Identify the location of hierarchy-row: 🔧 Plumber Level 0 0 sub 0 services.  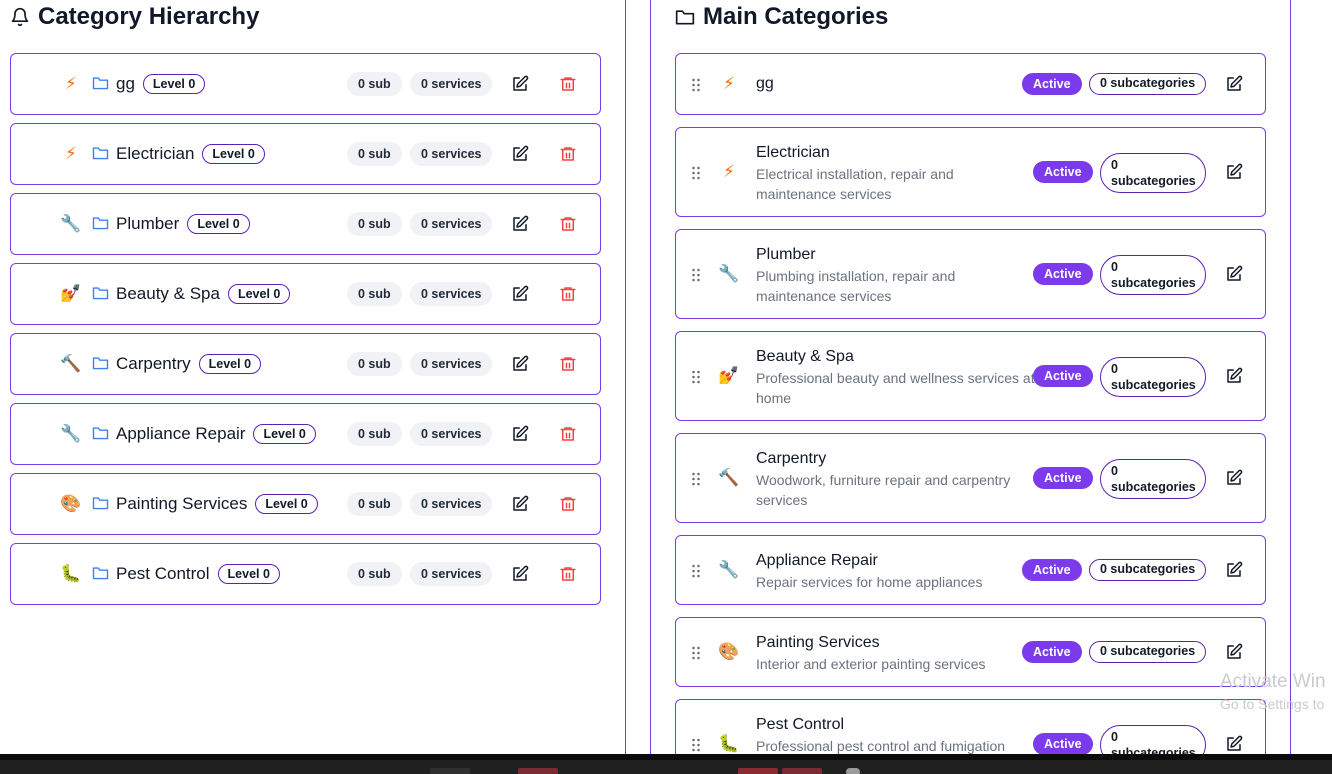
(305, 224).